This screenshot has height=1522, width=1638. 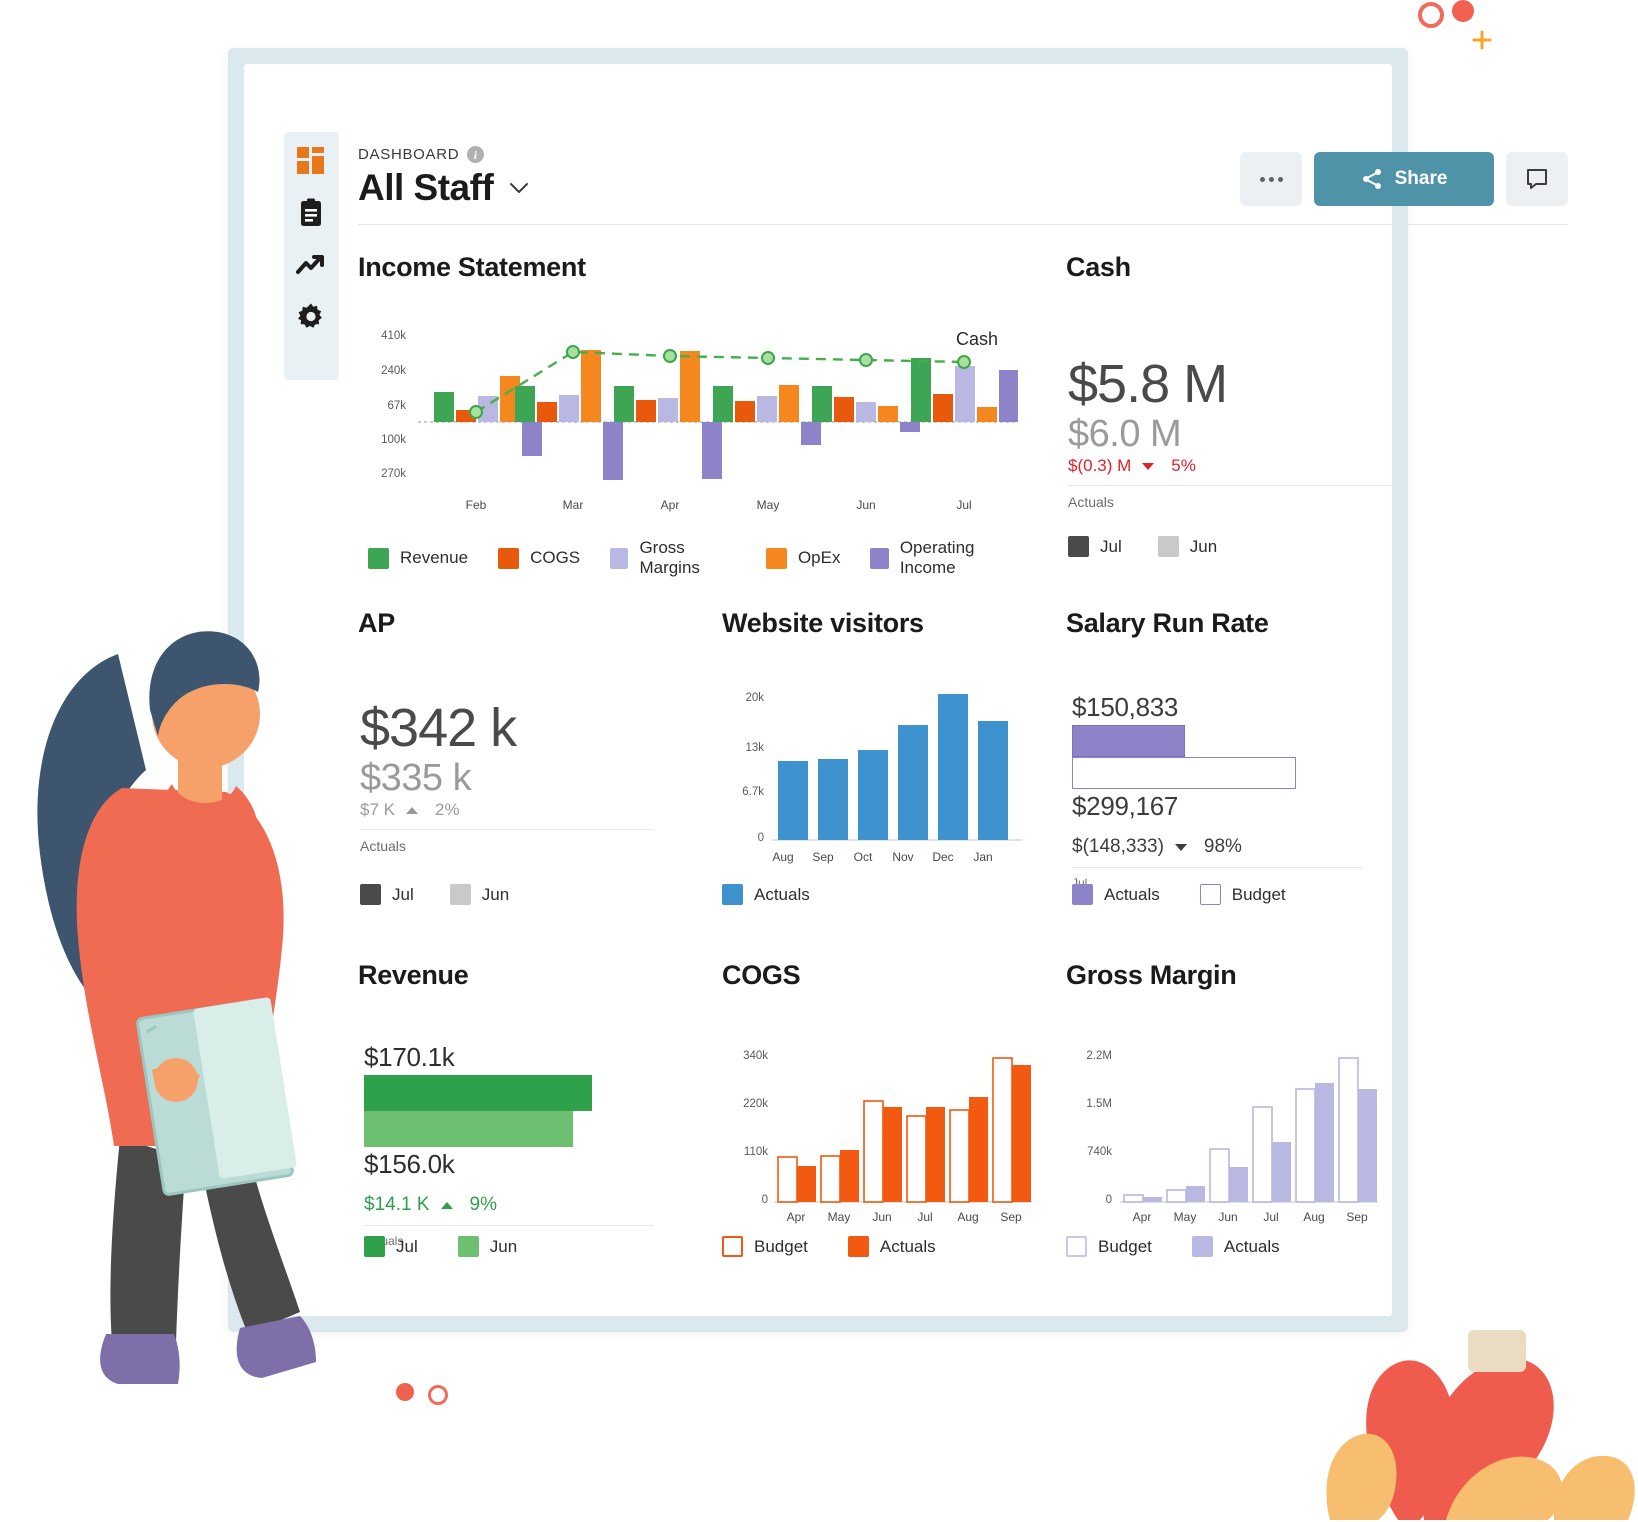 I want to click on ytick-3: 100k, so click(x=393, y=440).